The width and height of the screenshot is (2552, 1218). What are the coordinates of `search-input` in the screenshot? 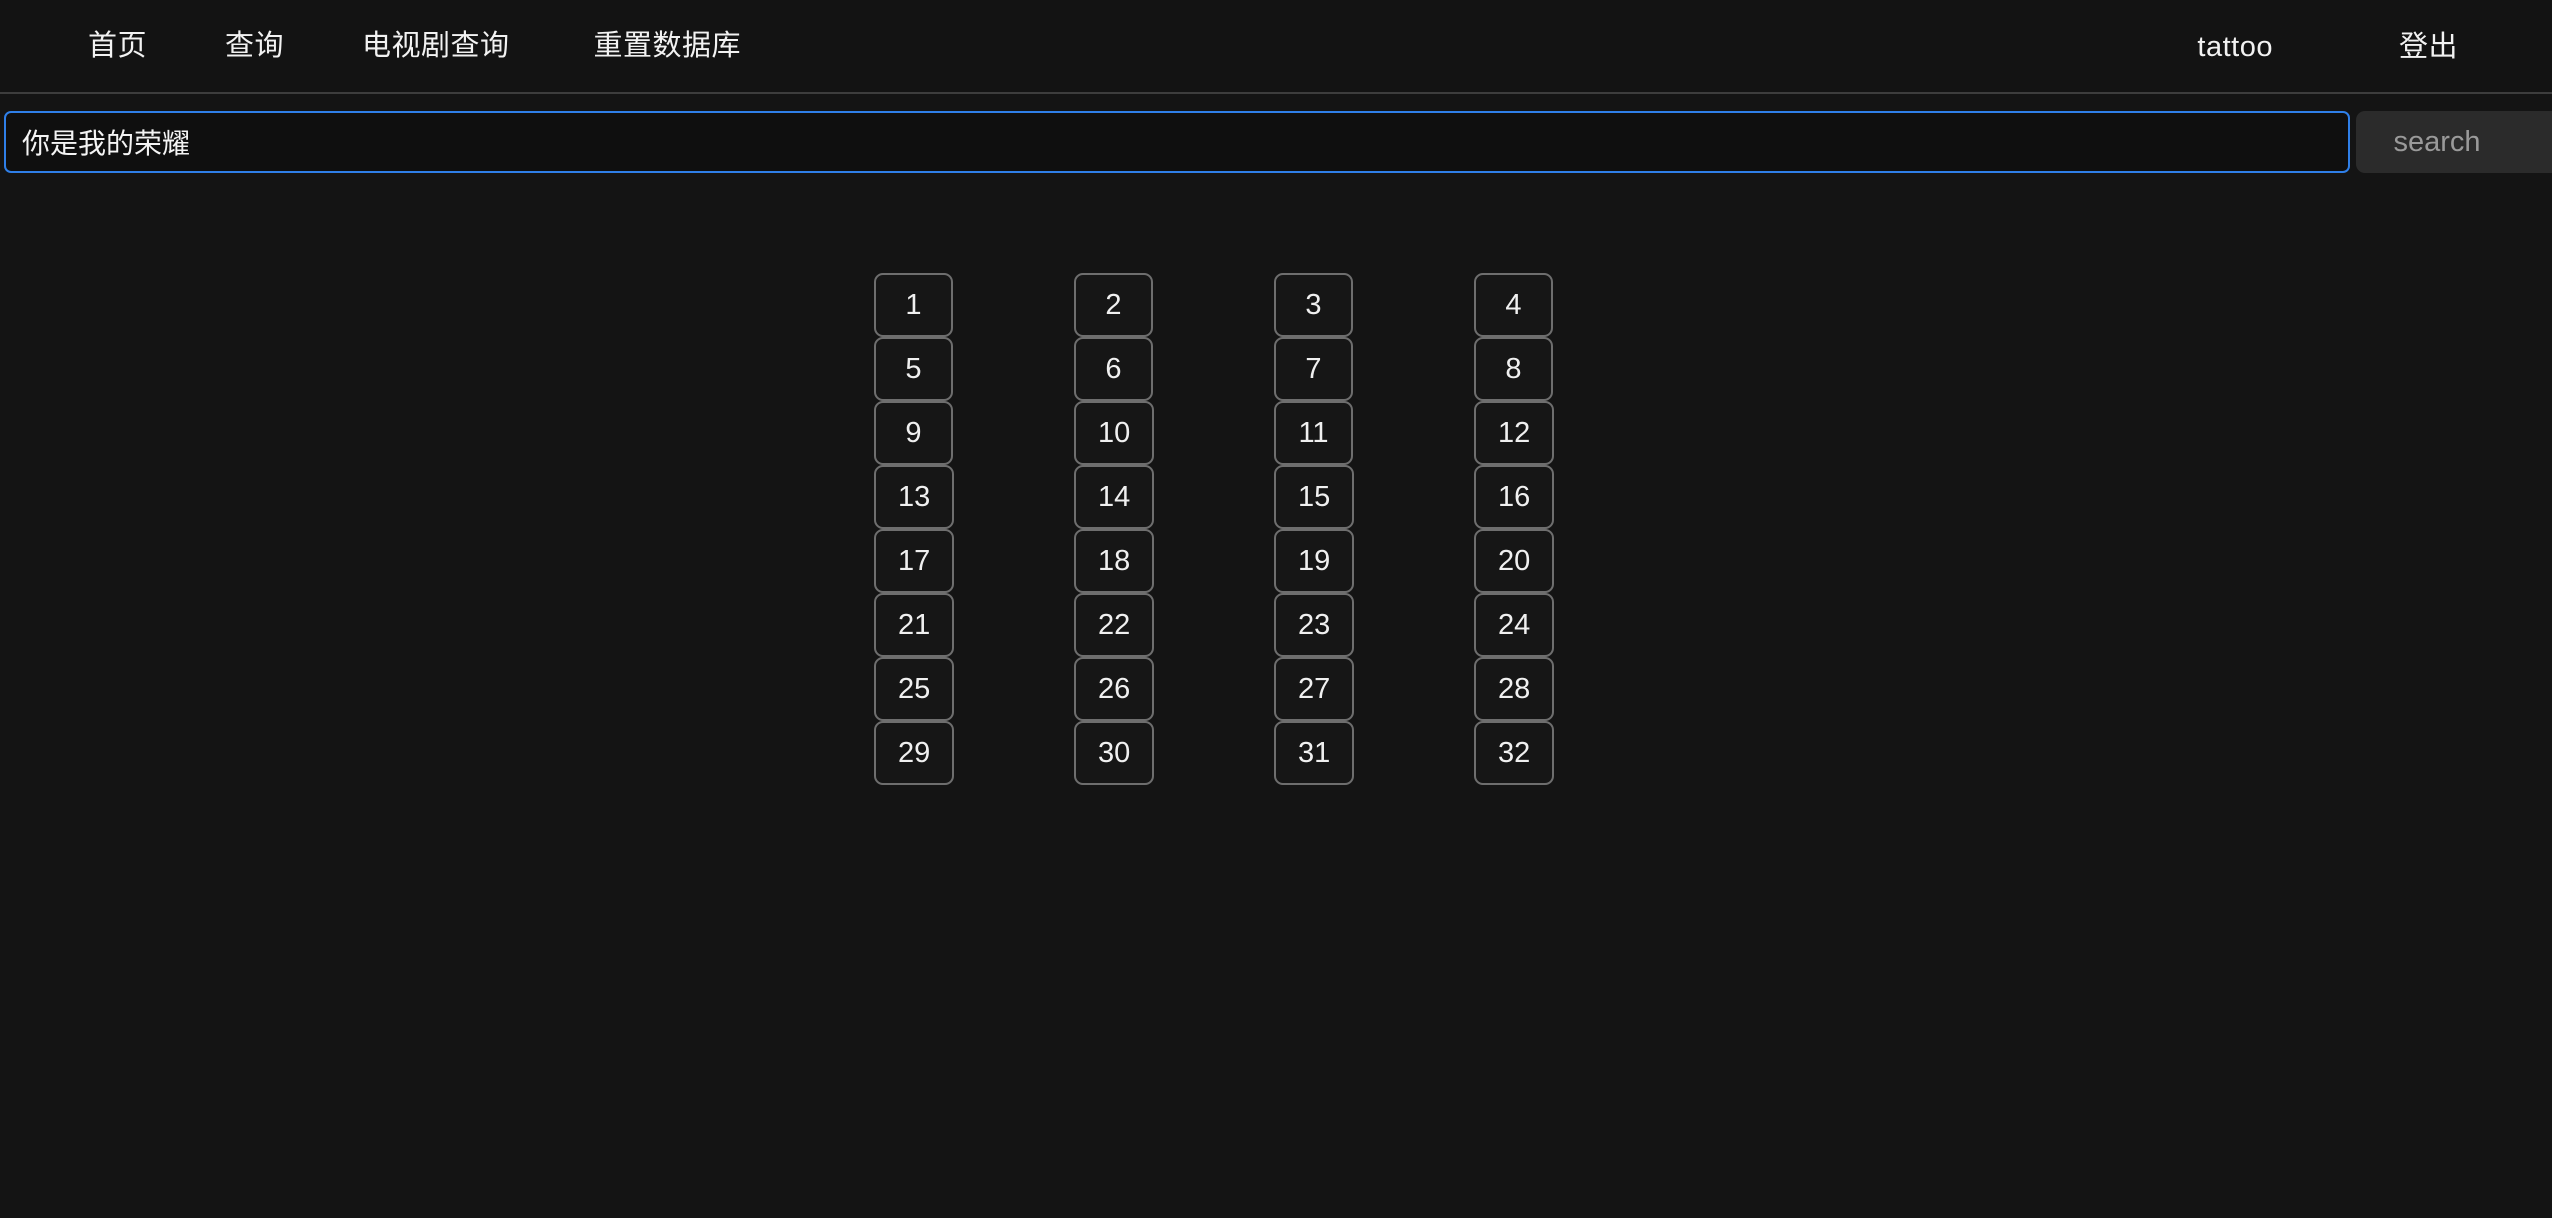 It's located at (1177, 142).